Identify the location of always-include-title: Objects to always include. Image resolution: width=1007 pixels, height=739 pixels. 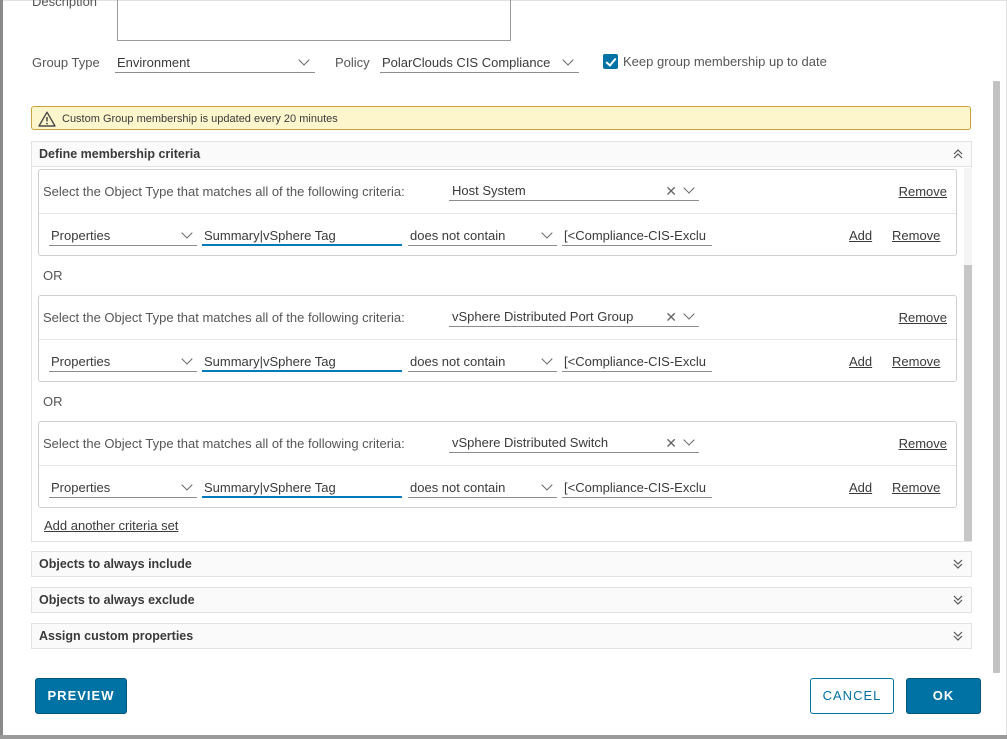
(115, 564).